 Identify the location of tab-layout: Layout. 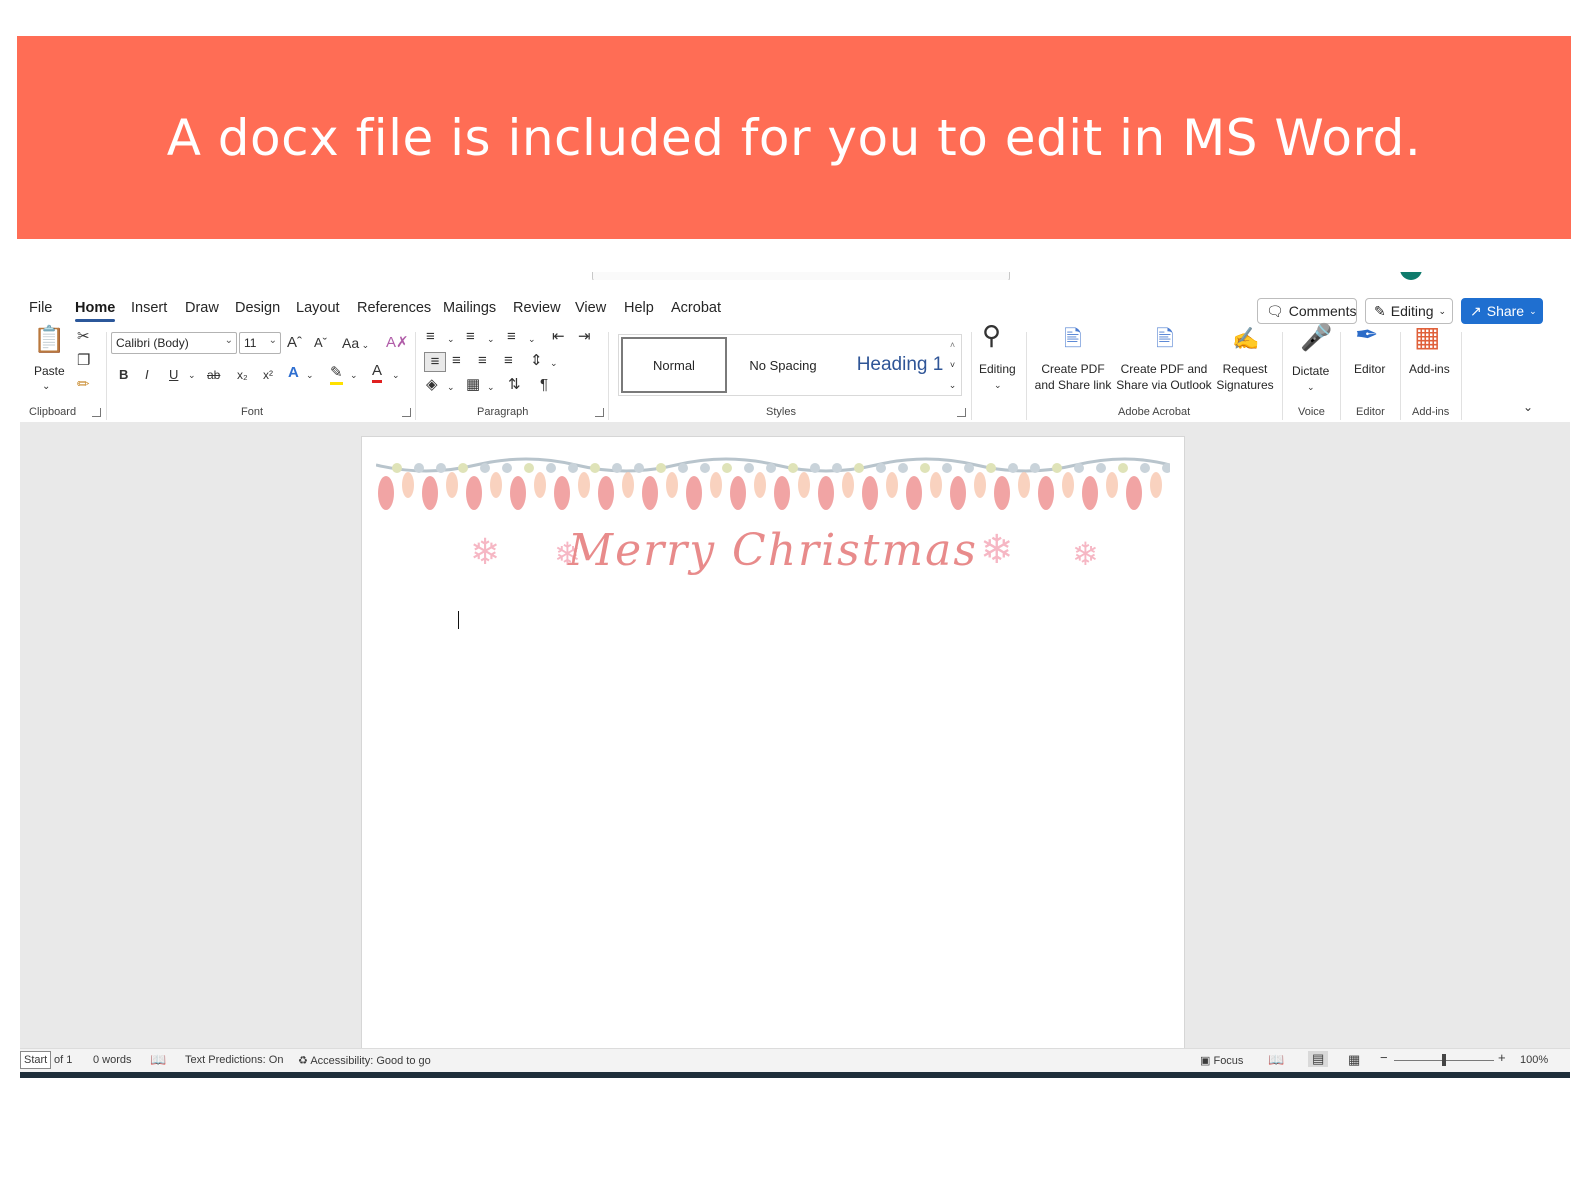
(318, 308).